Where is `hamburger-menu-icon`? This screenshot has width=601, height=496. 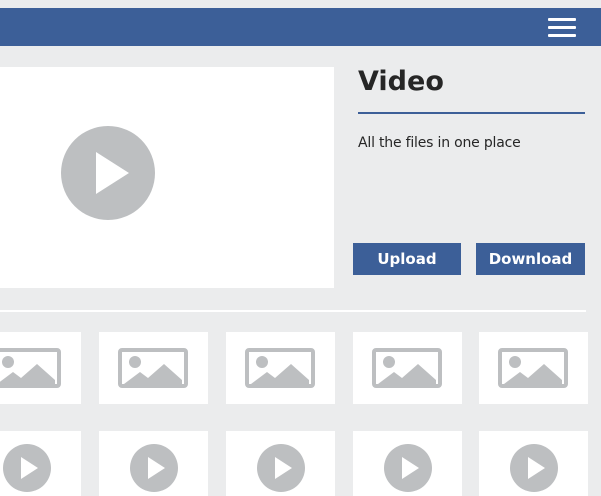 hamburger-menu-icon is located at coordinates (562, 27).